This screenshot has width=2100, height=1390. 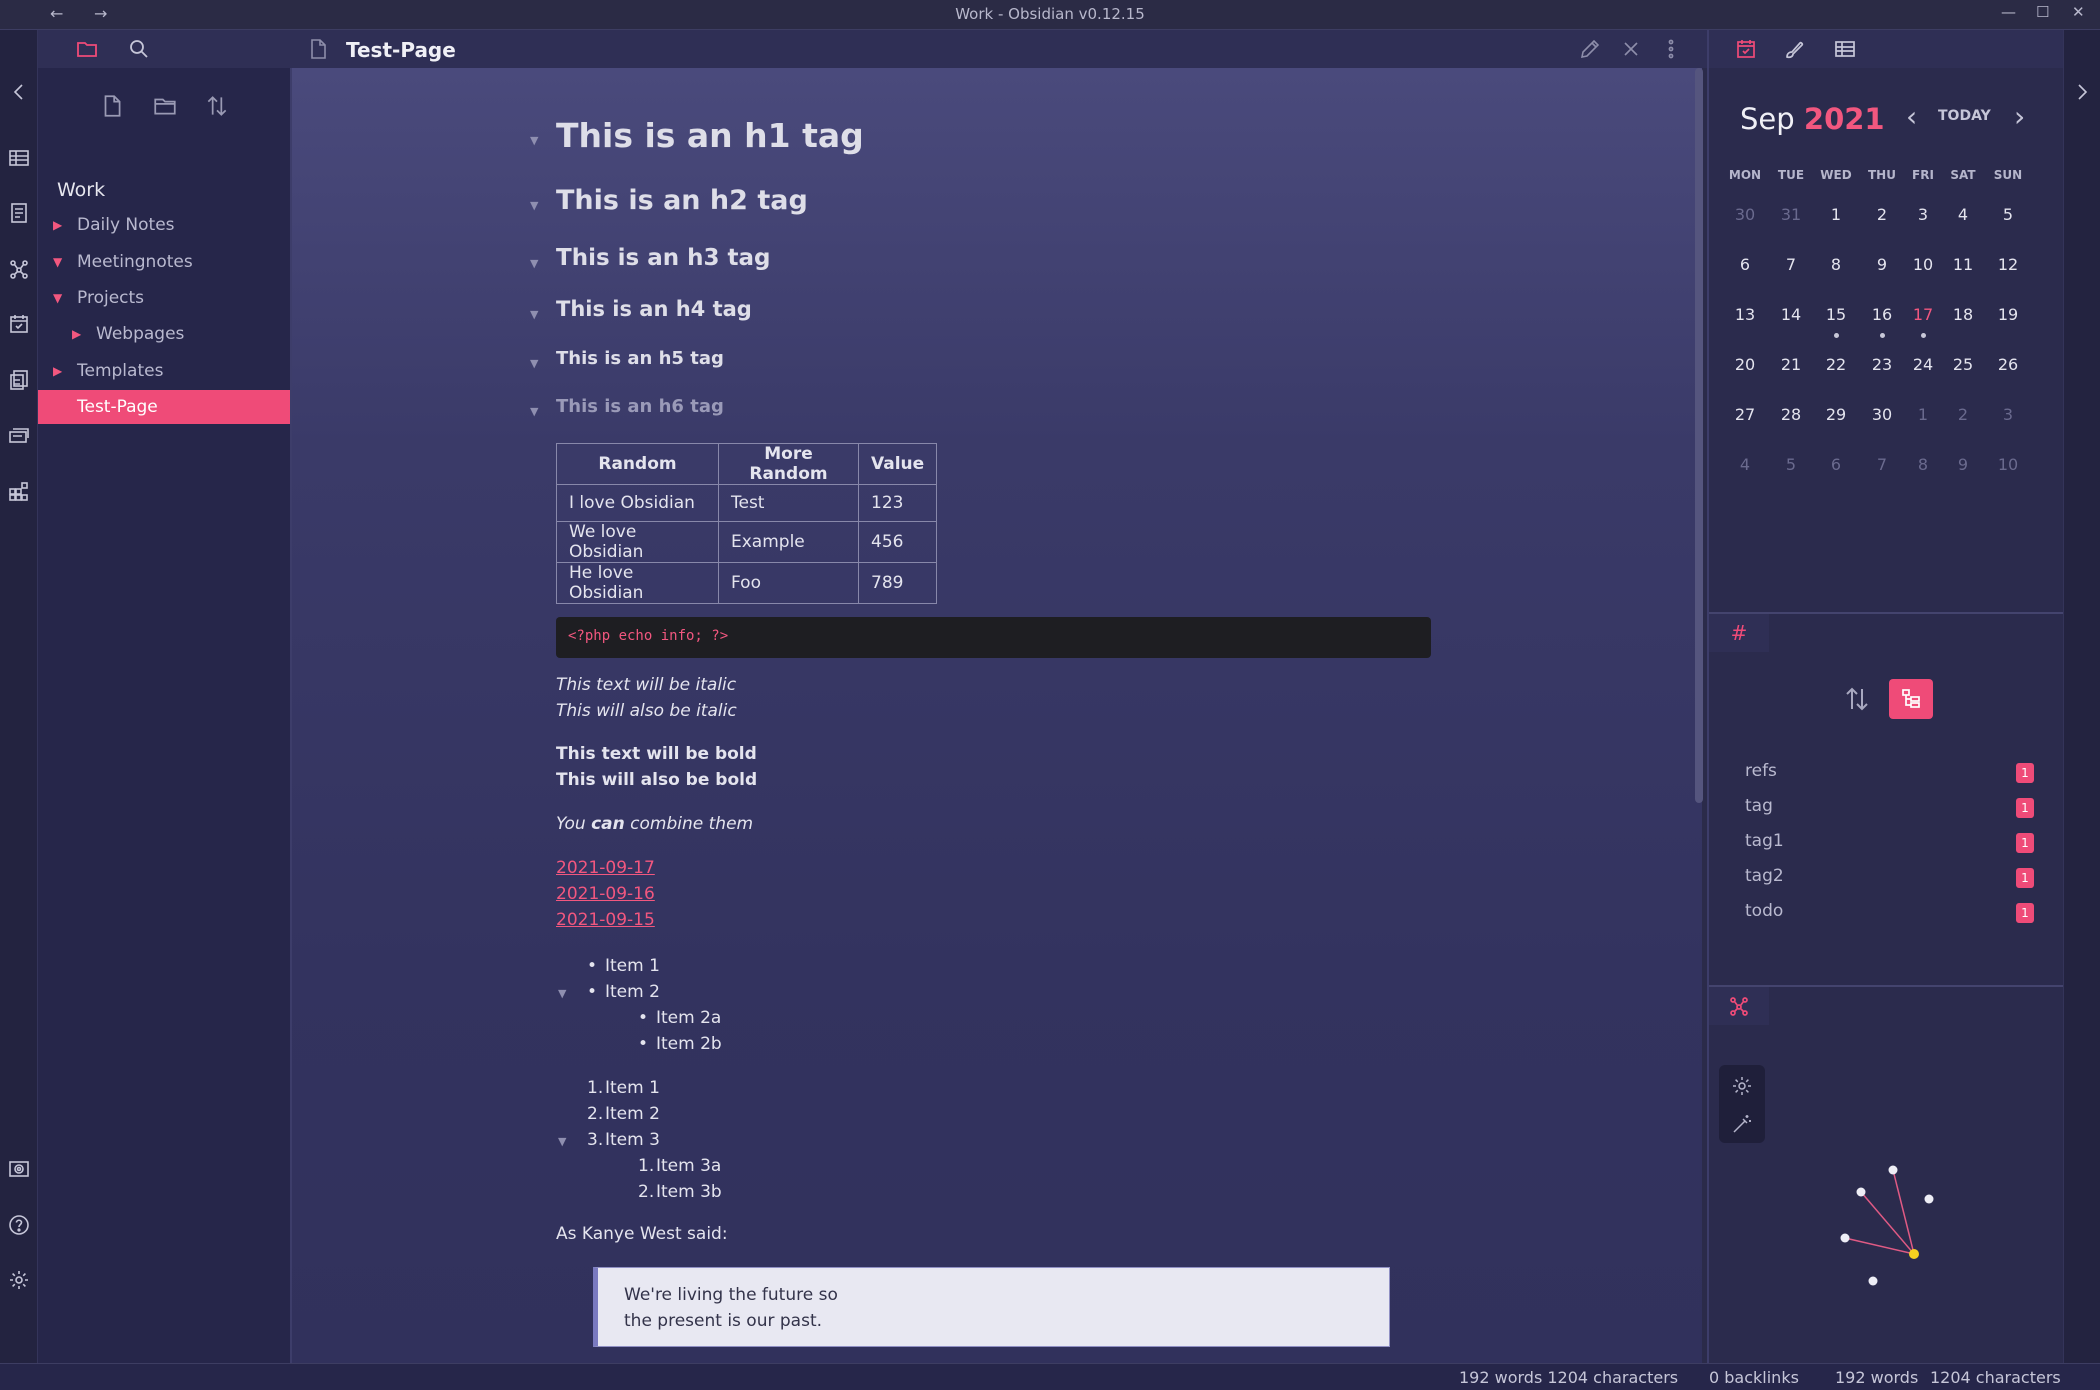 I want to click on editor-scrollbar, so click(x=1699, y=435).